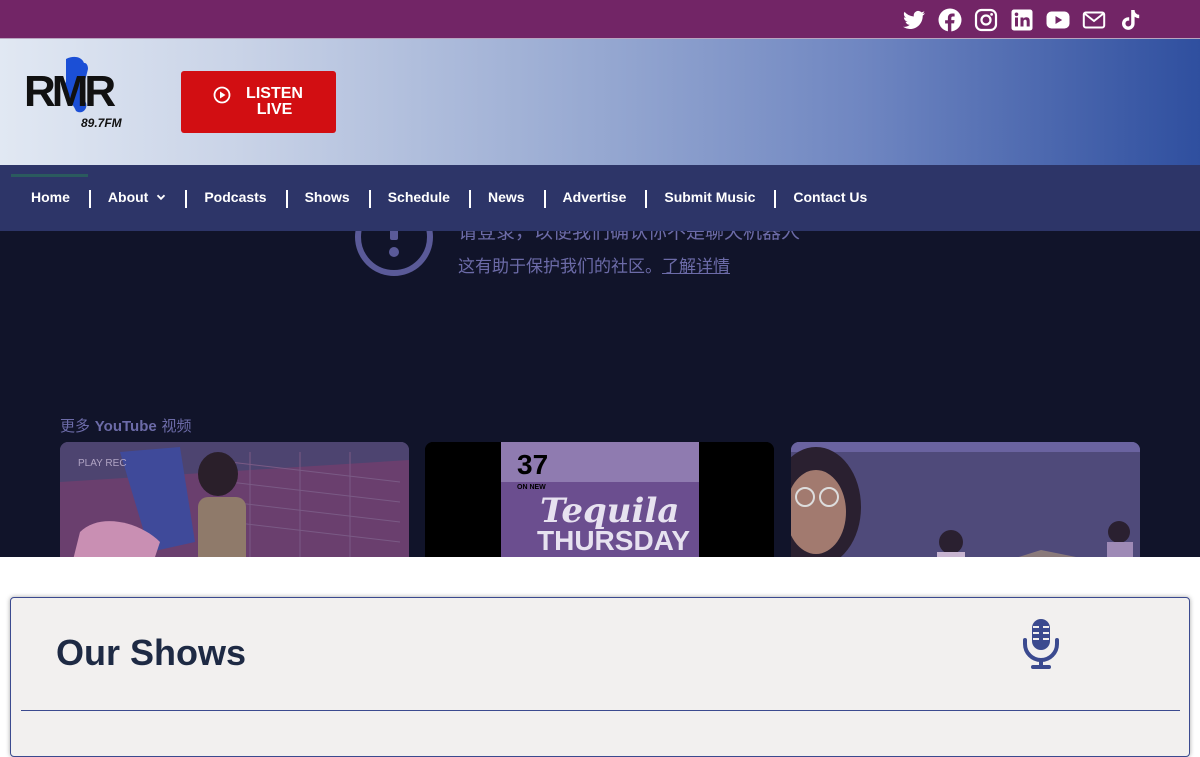 The height and width of the screenshot is (757, 1200). Describe the element at coordinates (629, 237) in the screenshot. I see `sign-in-message: 请登录，以便我们确认你不是聊天机器人` at that location.